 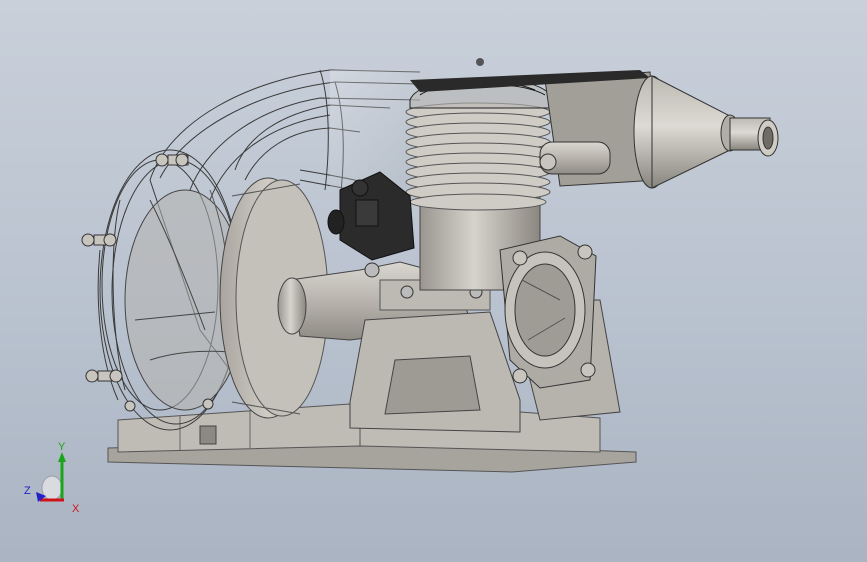 What do you see at coordinates (52, 478) in the screenshot?
I see `coordinate-triad: Y Z X` at bounding box center [52, 478].